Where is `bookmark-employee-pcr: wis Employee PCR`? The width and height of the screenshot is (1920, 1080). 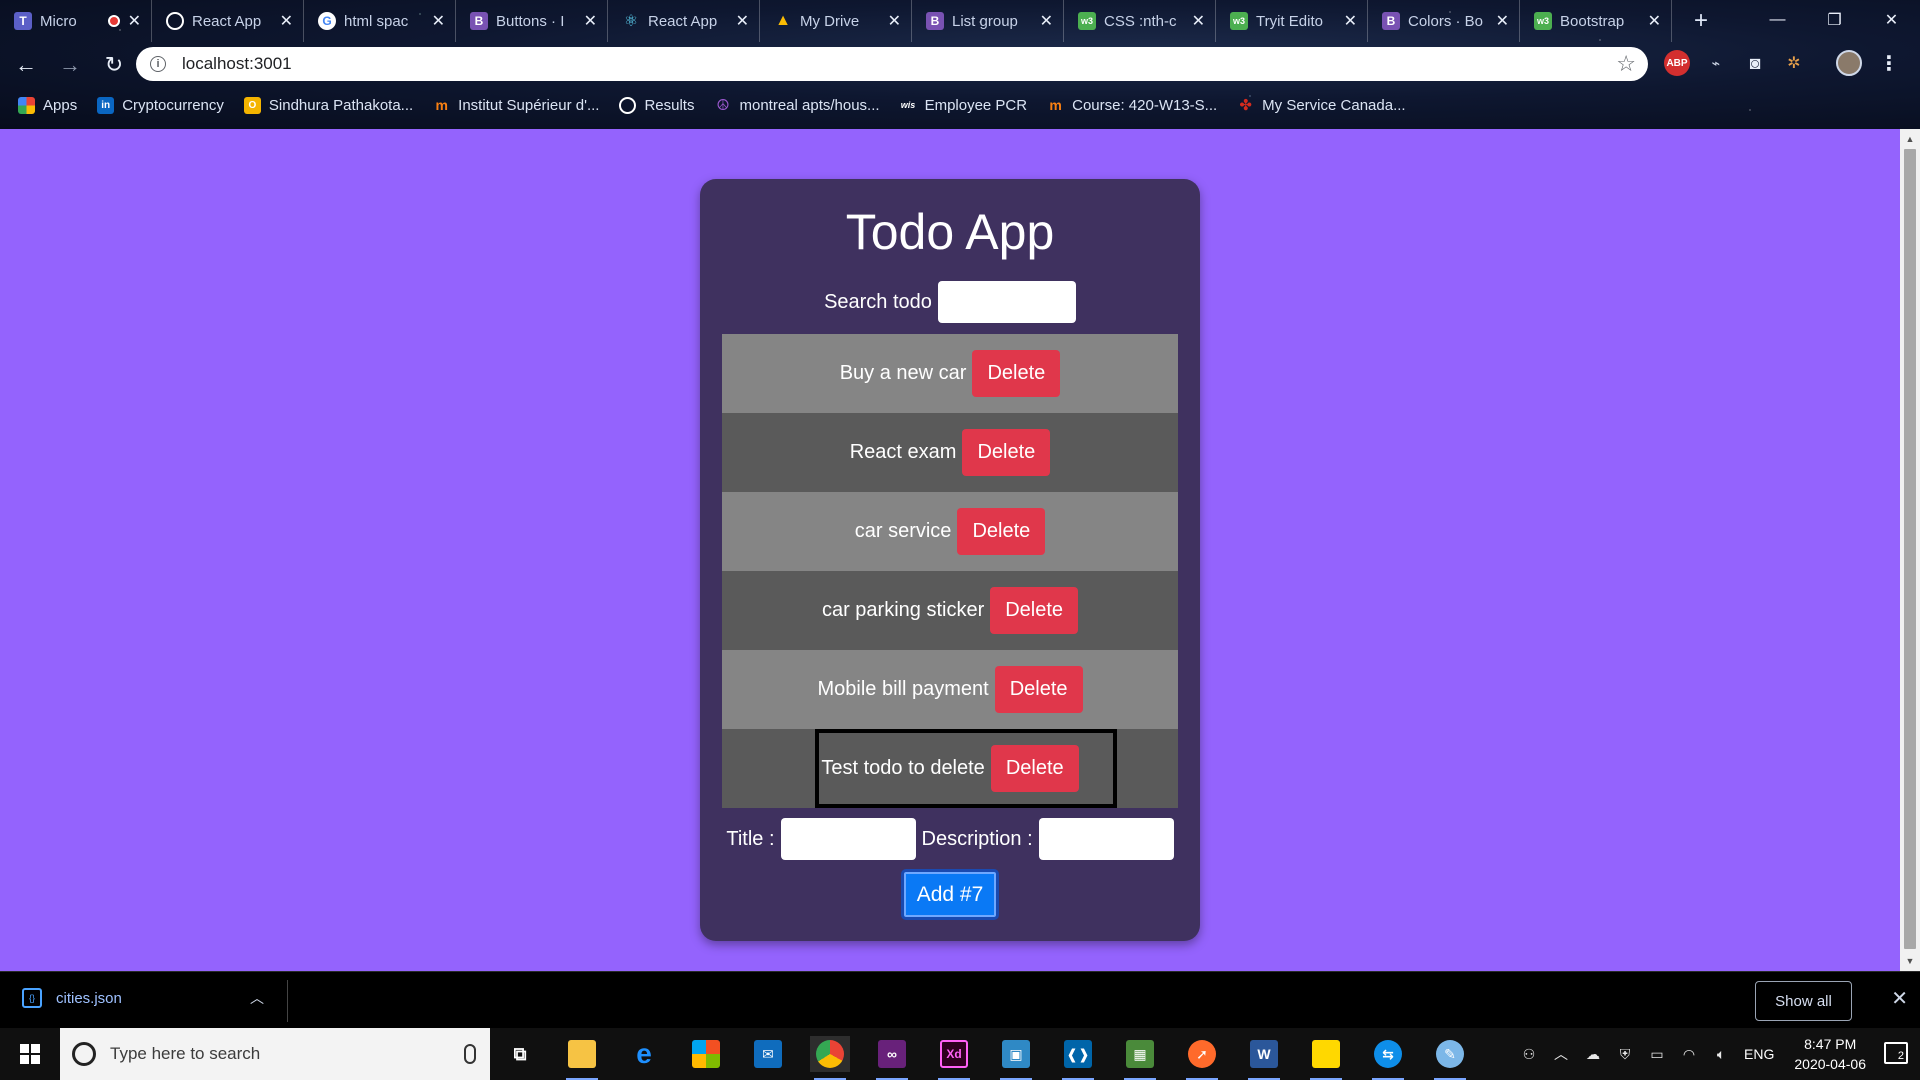
bookmark-employee-pcr: wis Employee PCR is located at coordinates (963, 105).